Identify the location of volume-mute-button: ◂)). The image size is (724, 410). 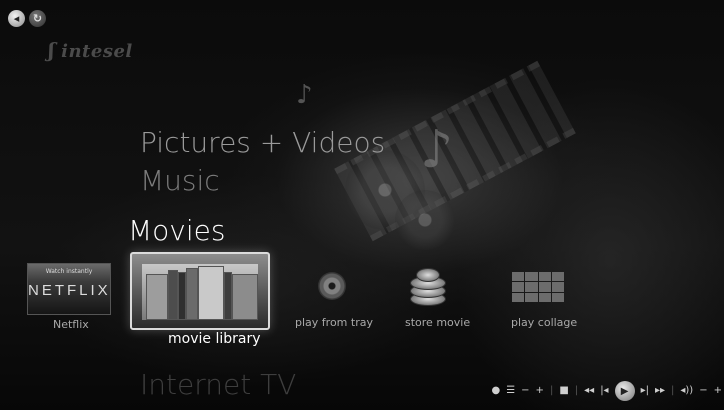
(686, 391).